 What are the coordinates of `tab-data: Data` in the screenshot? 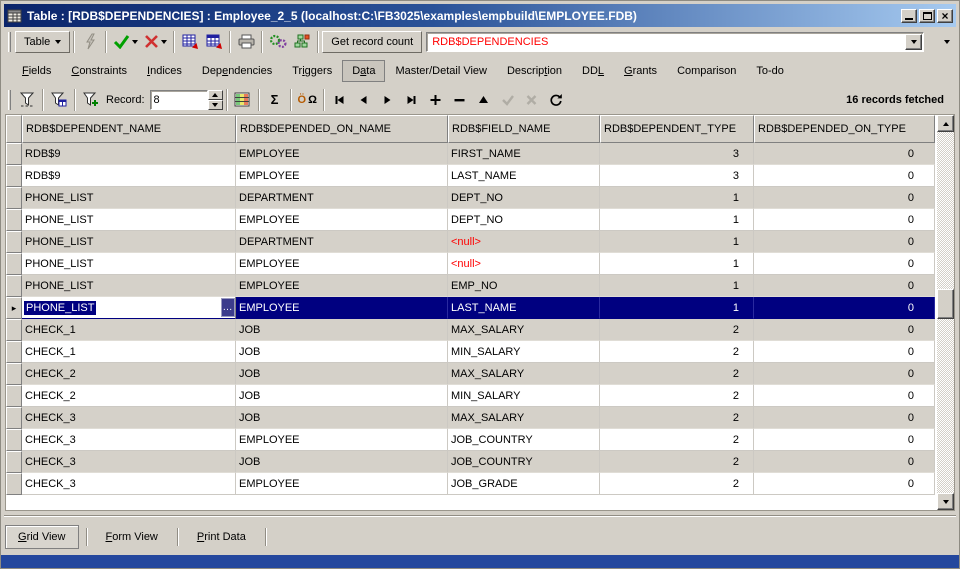 It's located at (364, 70).